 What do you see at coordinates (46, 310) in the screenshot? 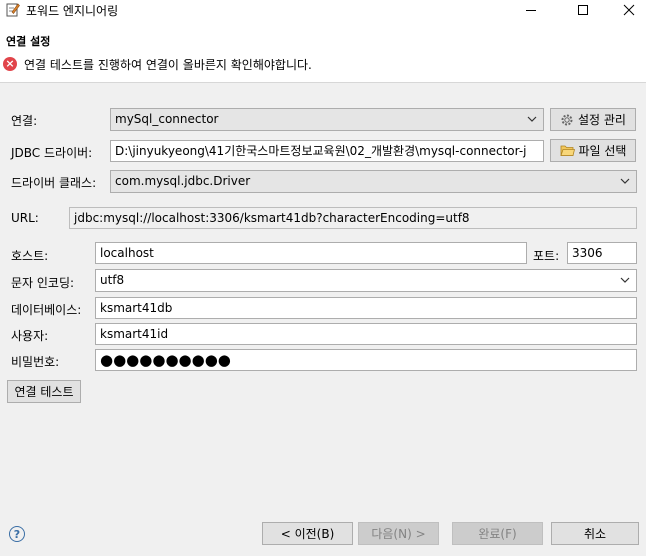
I see `database-label: 데이터베이스:` at bounding box center [46, 310].